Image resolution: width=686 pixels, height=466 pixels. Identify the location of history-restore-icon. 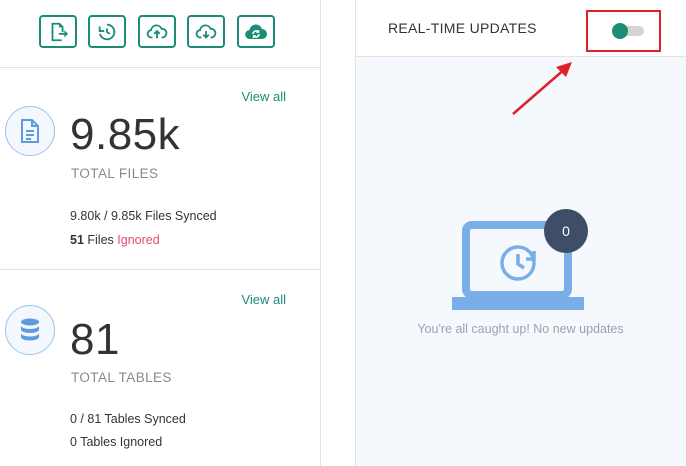
(107, 31).